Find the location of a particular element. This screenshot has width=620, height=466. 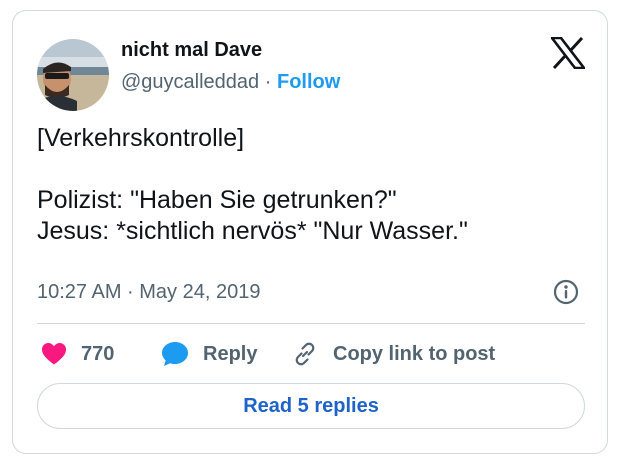

reply-bubble-icon is located at coordinates (175, 354).